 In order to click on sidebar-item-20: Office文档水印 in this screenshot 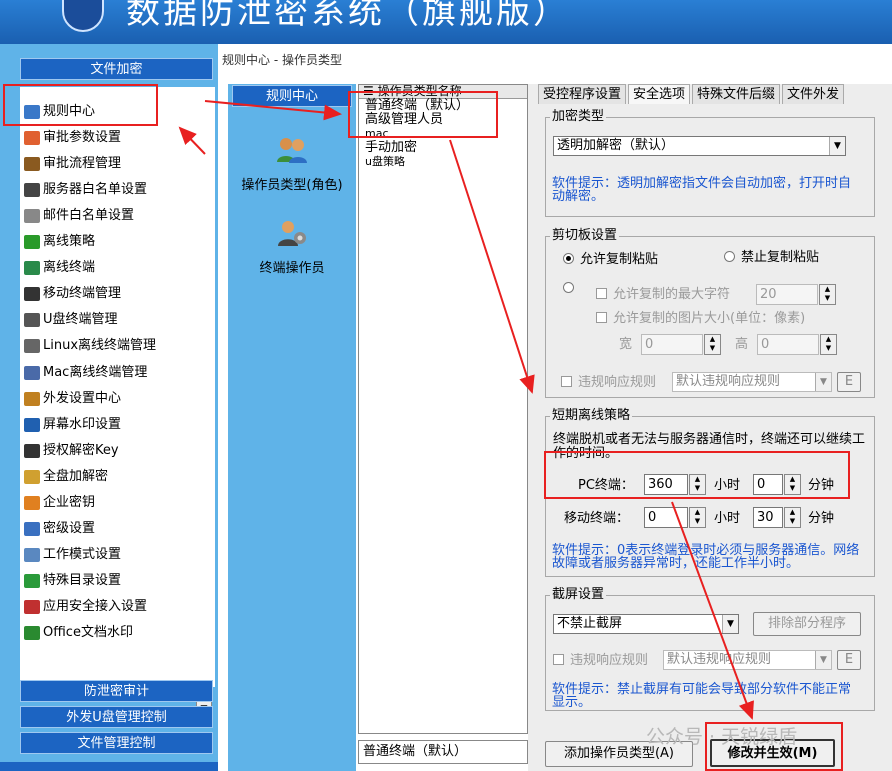, I will do `click(78, 633)`.